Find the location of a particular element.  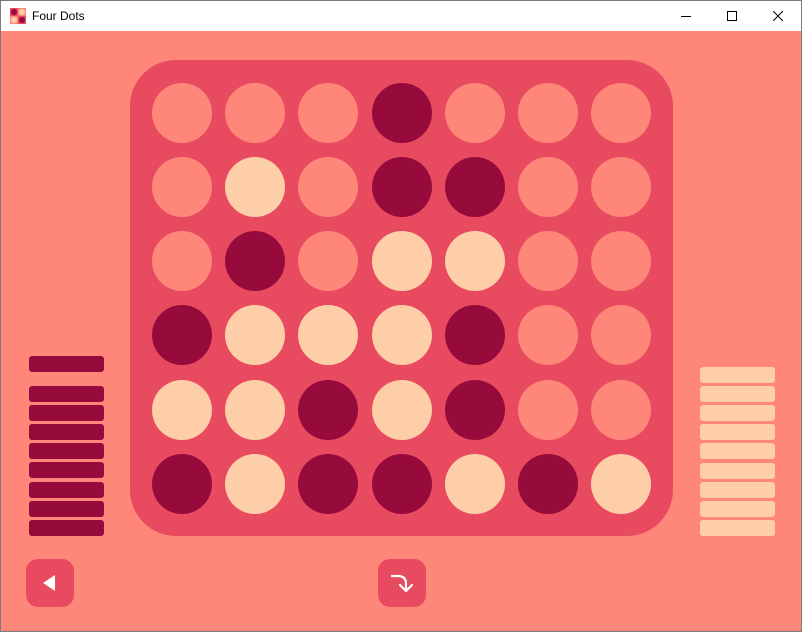

drop-button is located at coordinates (402, 583).